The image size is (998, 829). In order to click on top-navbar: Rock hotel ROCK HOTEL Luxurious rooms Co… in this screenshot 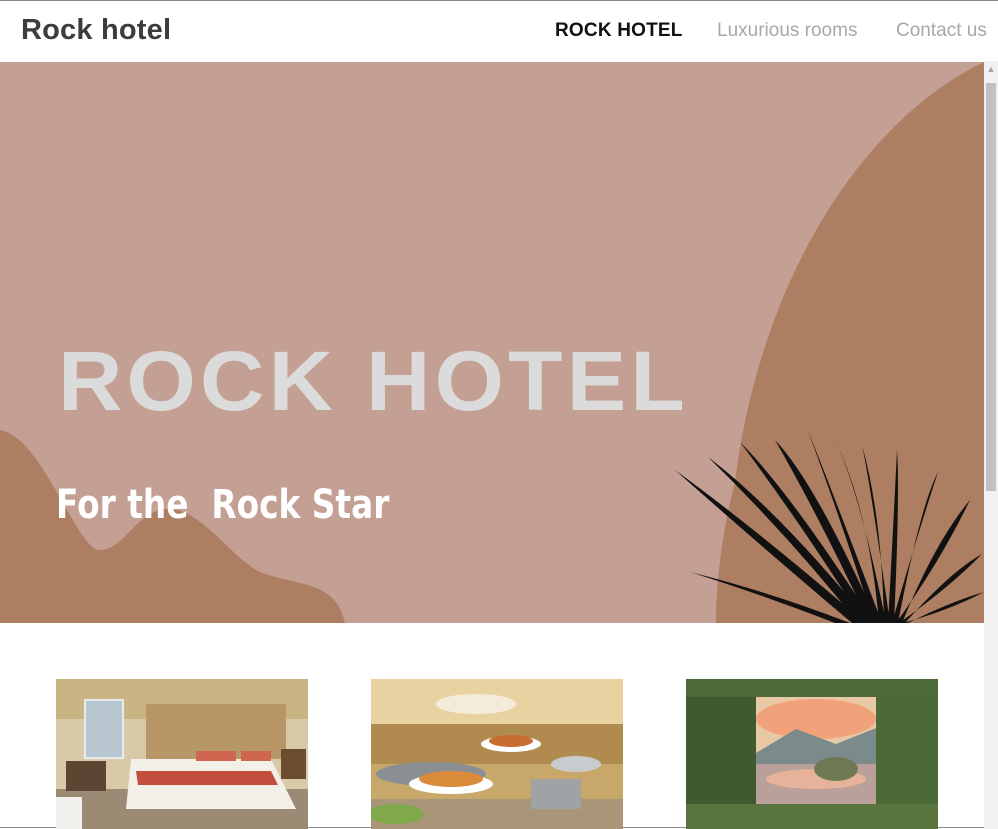, I will do `click(499, 31)`.